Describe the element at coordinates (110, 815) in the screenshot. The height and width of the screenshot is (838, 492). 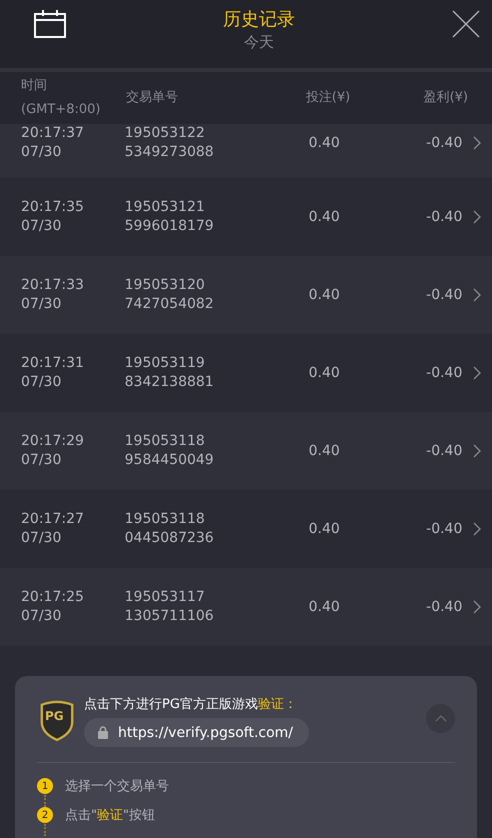
I see `step-text: 点击"验证"按钮` at that location.